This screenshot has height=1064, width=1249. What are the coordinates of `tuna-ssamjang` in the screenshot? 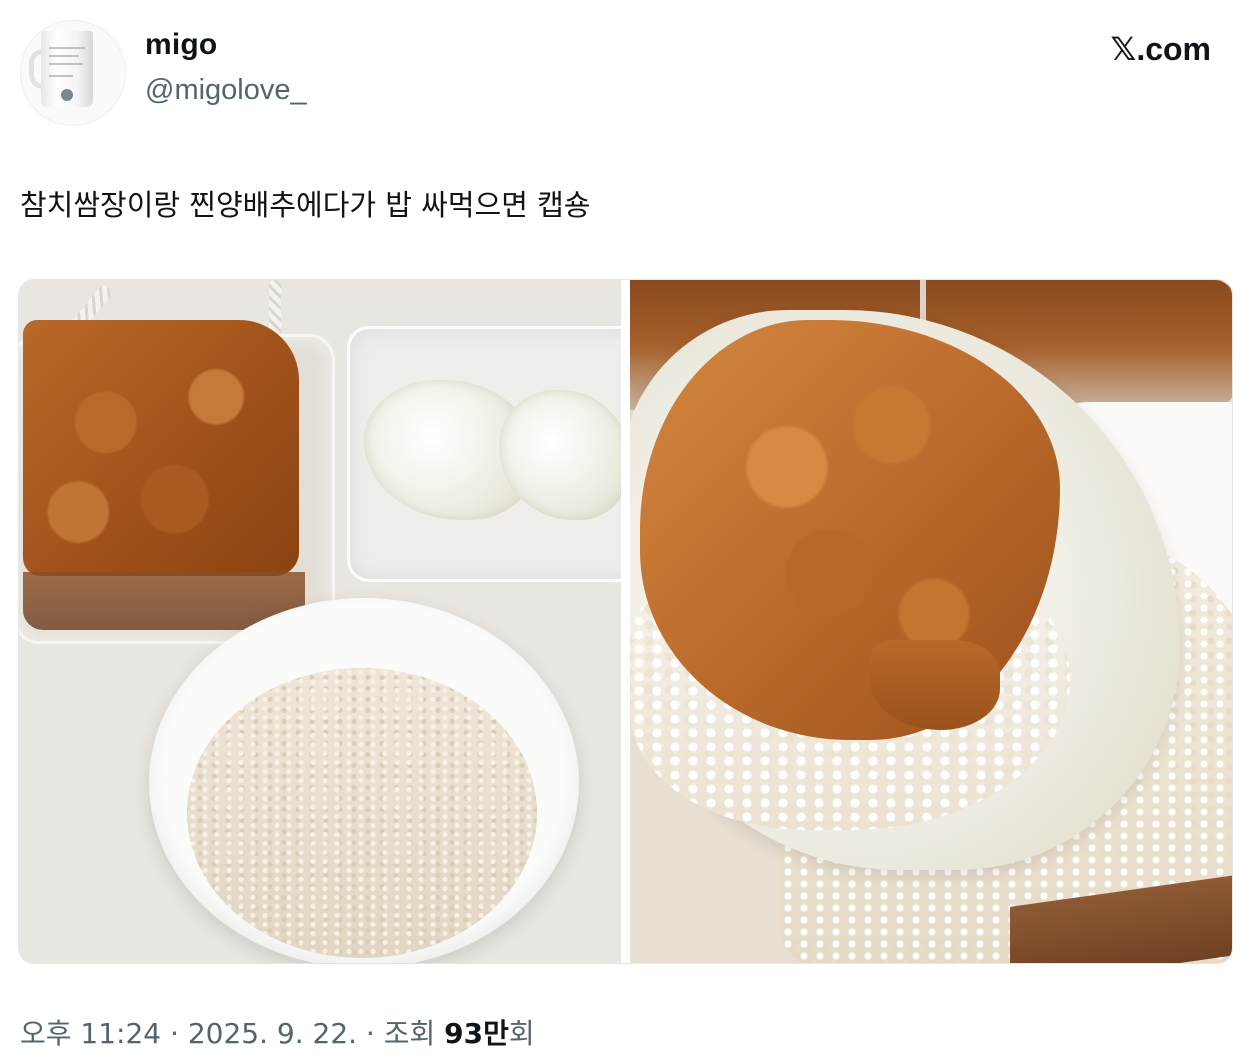 It's located at (161, 448).